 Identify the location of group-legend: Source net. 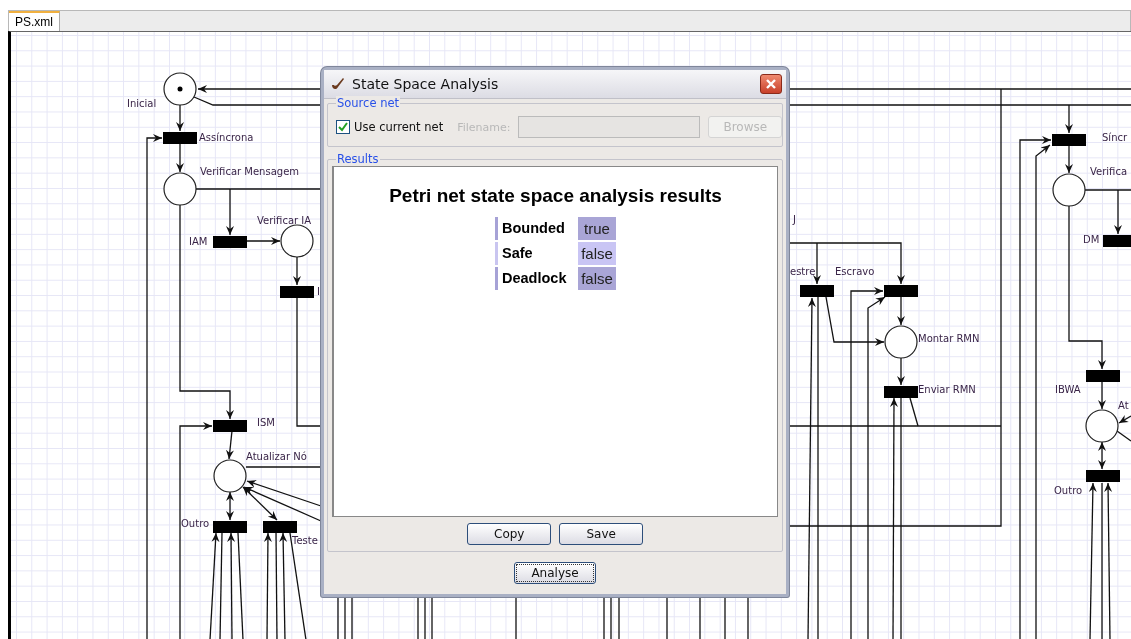
(368, 103).